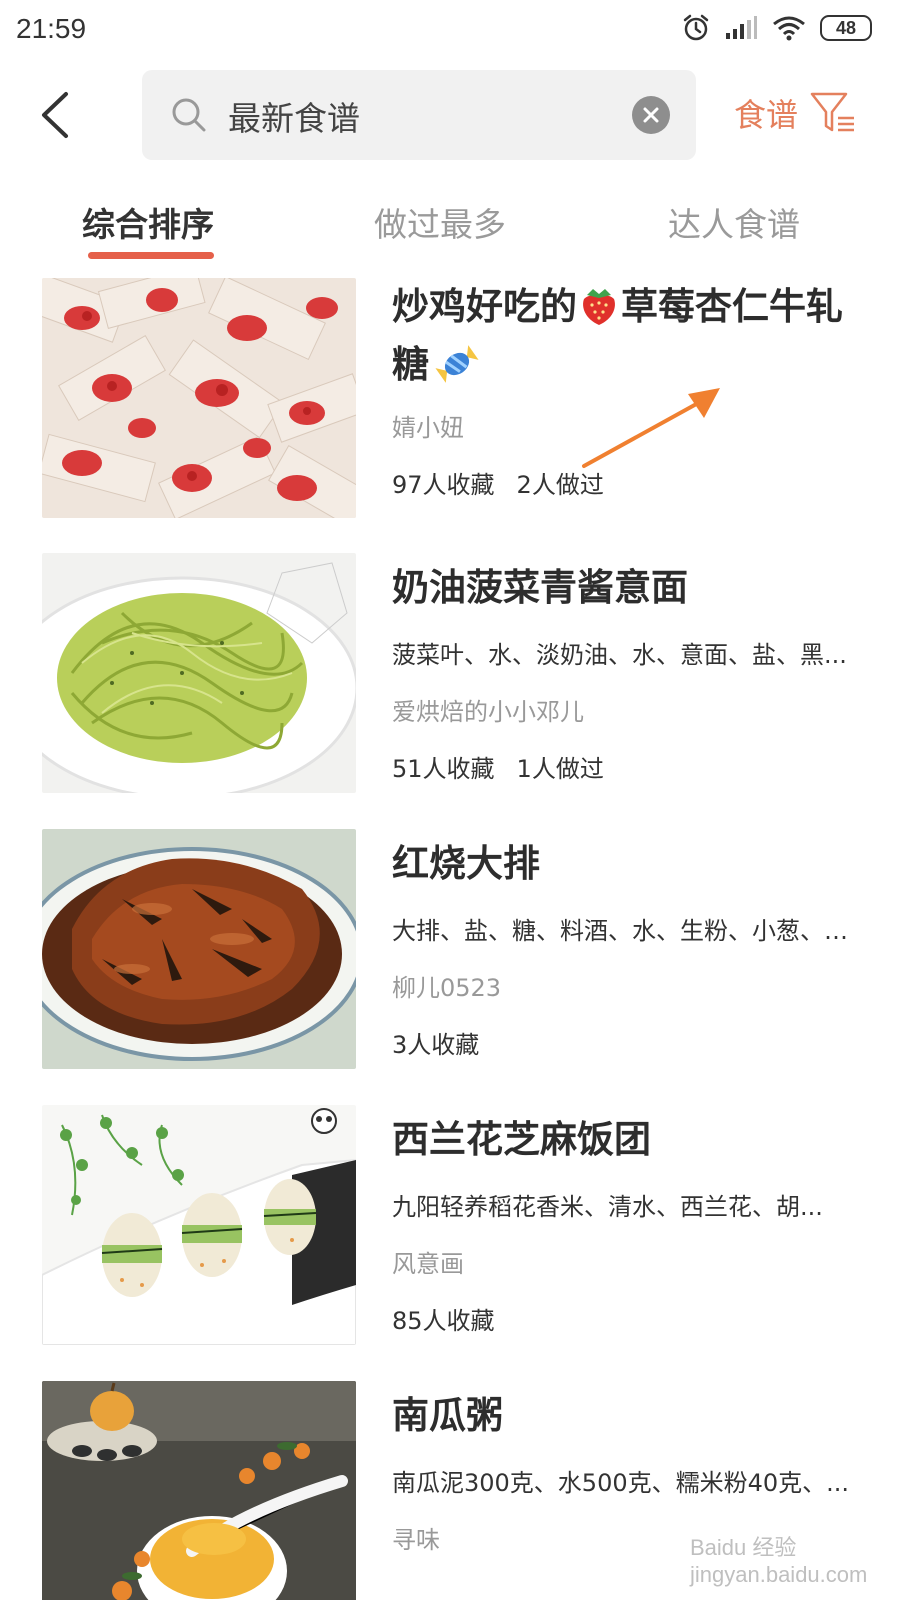 The image size is (900, 1600). What do you see at coordinates (631, 864) in the screenshot?
I see `recipe-title: 红烧大排` at bounding box center [631, 864].